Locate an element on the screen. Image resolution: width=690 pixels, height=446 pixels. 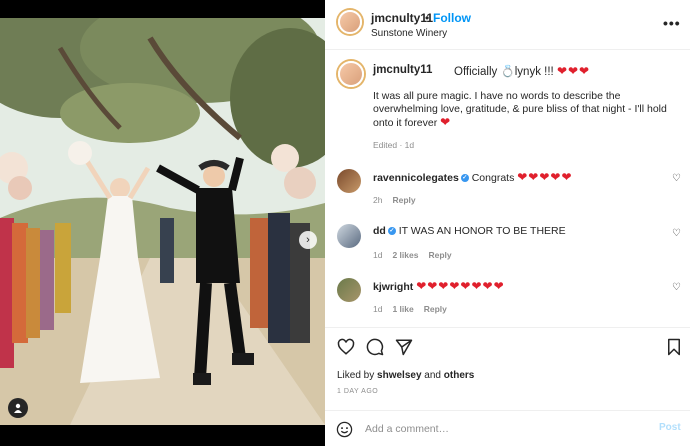
caption-hearts: ❤❤❤ is located at coordinates (573, 71).